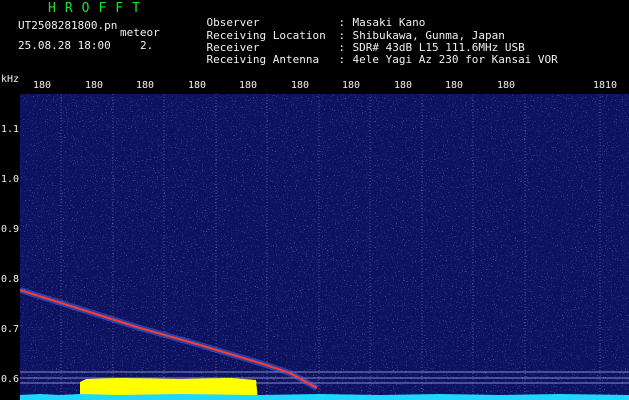 The width and height of the screenshot is (629, 400). What do you see at coordinates (64, 45) in the screenshot?
I see `capture-datetime: 25.08.28 18:00` at bounding box center [64, 45].